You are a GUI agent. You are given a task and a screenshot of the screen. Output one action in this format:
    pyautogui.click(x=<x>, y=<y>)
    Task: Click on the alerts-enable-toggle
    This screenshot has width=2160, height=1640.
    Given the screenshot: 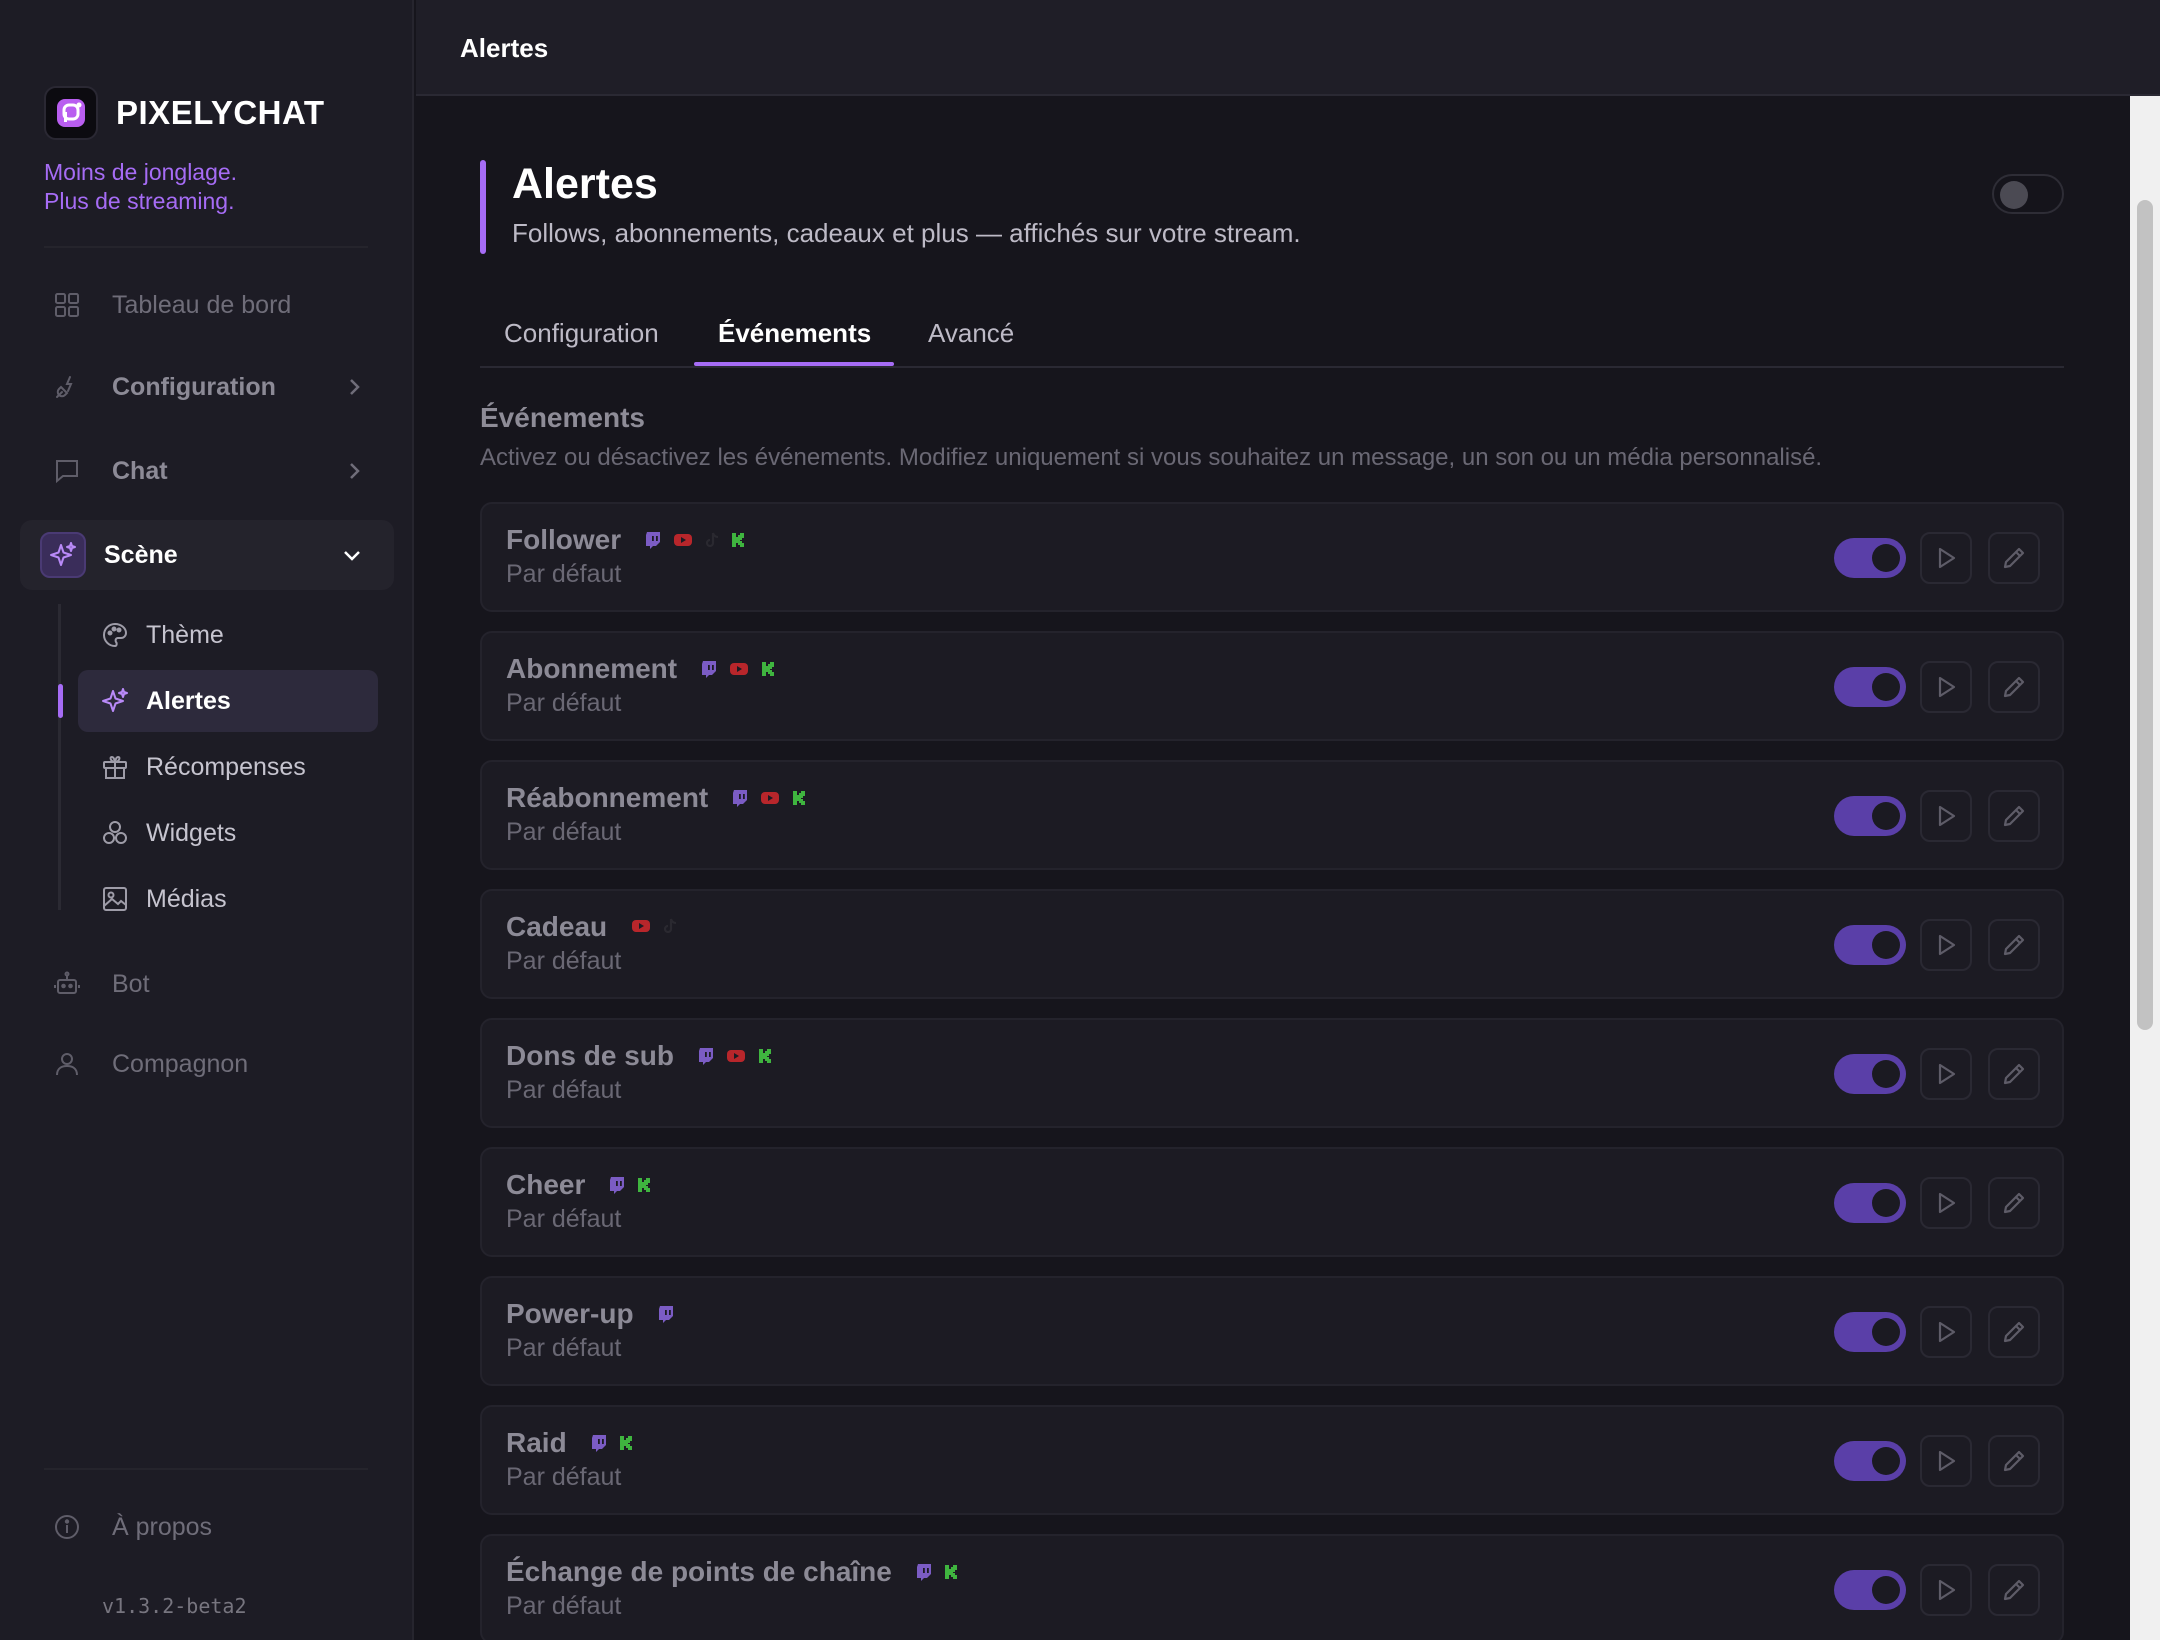 What is the action you would take?
    pyautogui.click(x=2028, y=194)
    